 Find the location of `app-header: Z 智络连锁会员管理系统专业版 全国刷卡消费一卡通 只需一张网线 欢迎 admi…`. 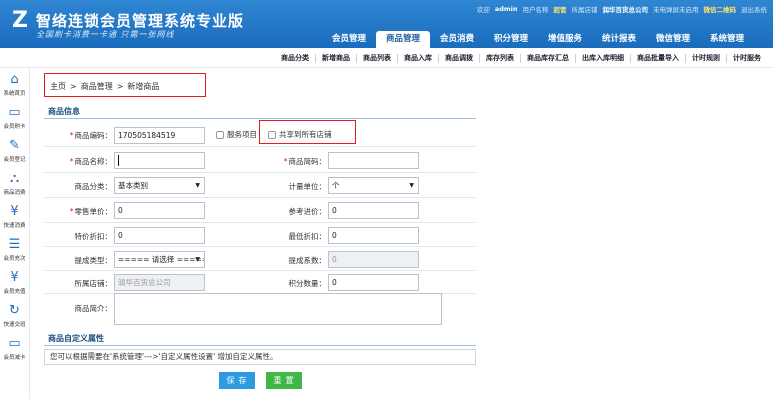

app-header: Z 智络连锁会员管理系统专业版 全国刷卡消费一卡通 只需一张网线 欢迎 admi… is located at coordinates (386, 24).